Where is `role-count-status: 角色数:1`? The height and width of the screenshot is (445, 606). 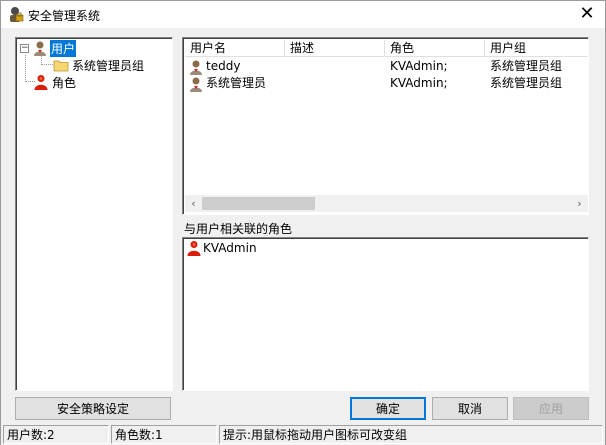
role-count-status: 角色数:1 is located at coordinates (164, 434).